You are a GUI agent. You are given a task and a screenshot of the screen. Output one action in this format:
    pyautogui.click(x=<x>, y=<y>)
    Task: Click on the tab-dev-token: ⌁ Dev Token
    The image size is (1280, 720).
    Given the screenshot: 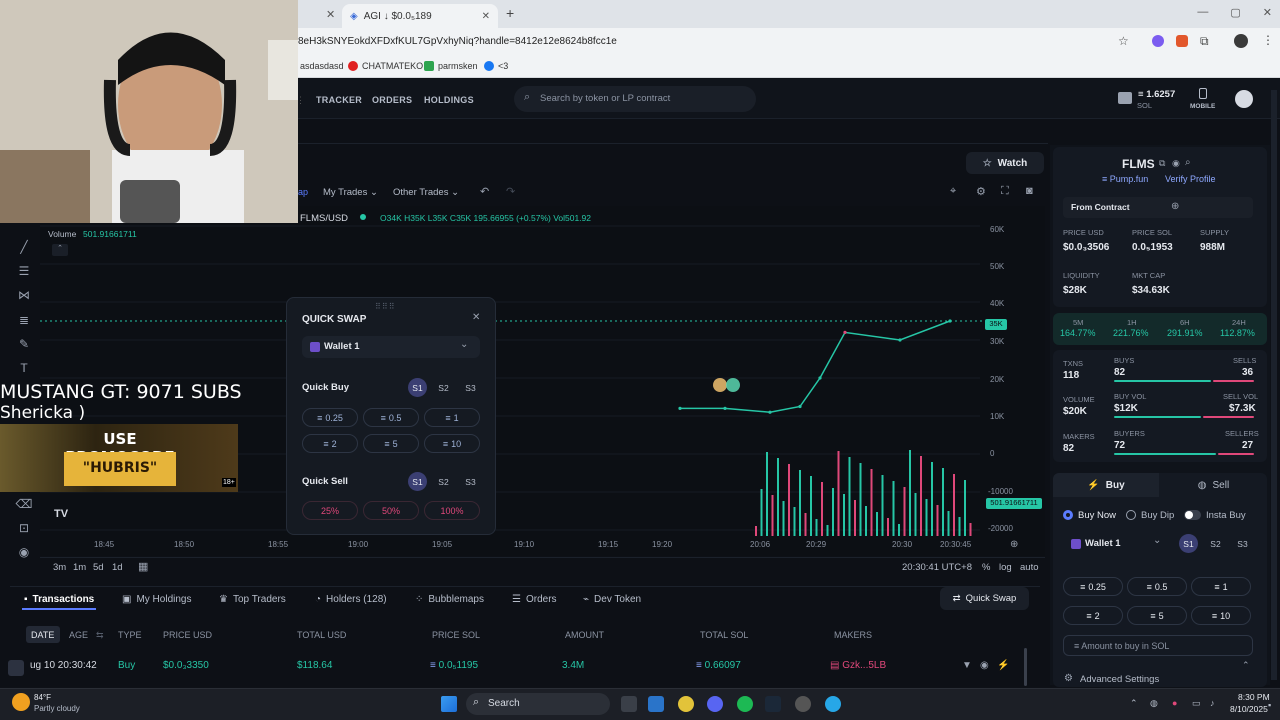 What is the action you would take?
    pyautogui.click(x=612, y=599)
    